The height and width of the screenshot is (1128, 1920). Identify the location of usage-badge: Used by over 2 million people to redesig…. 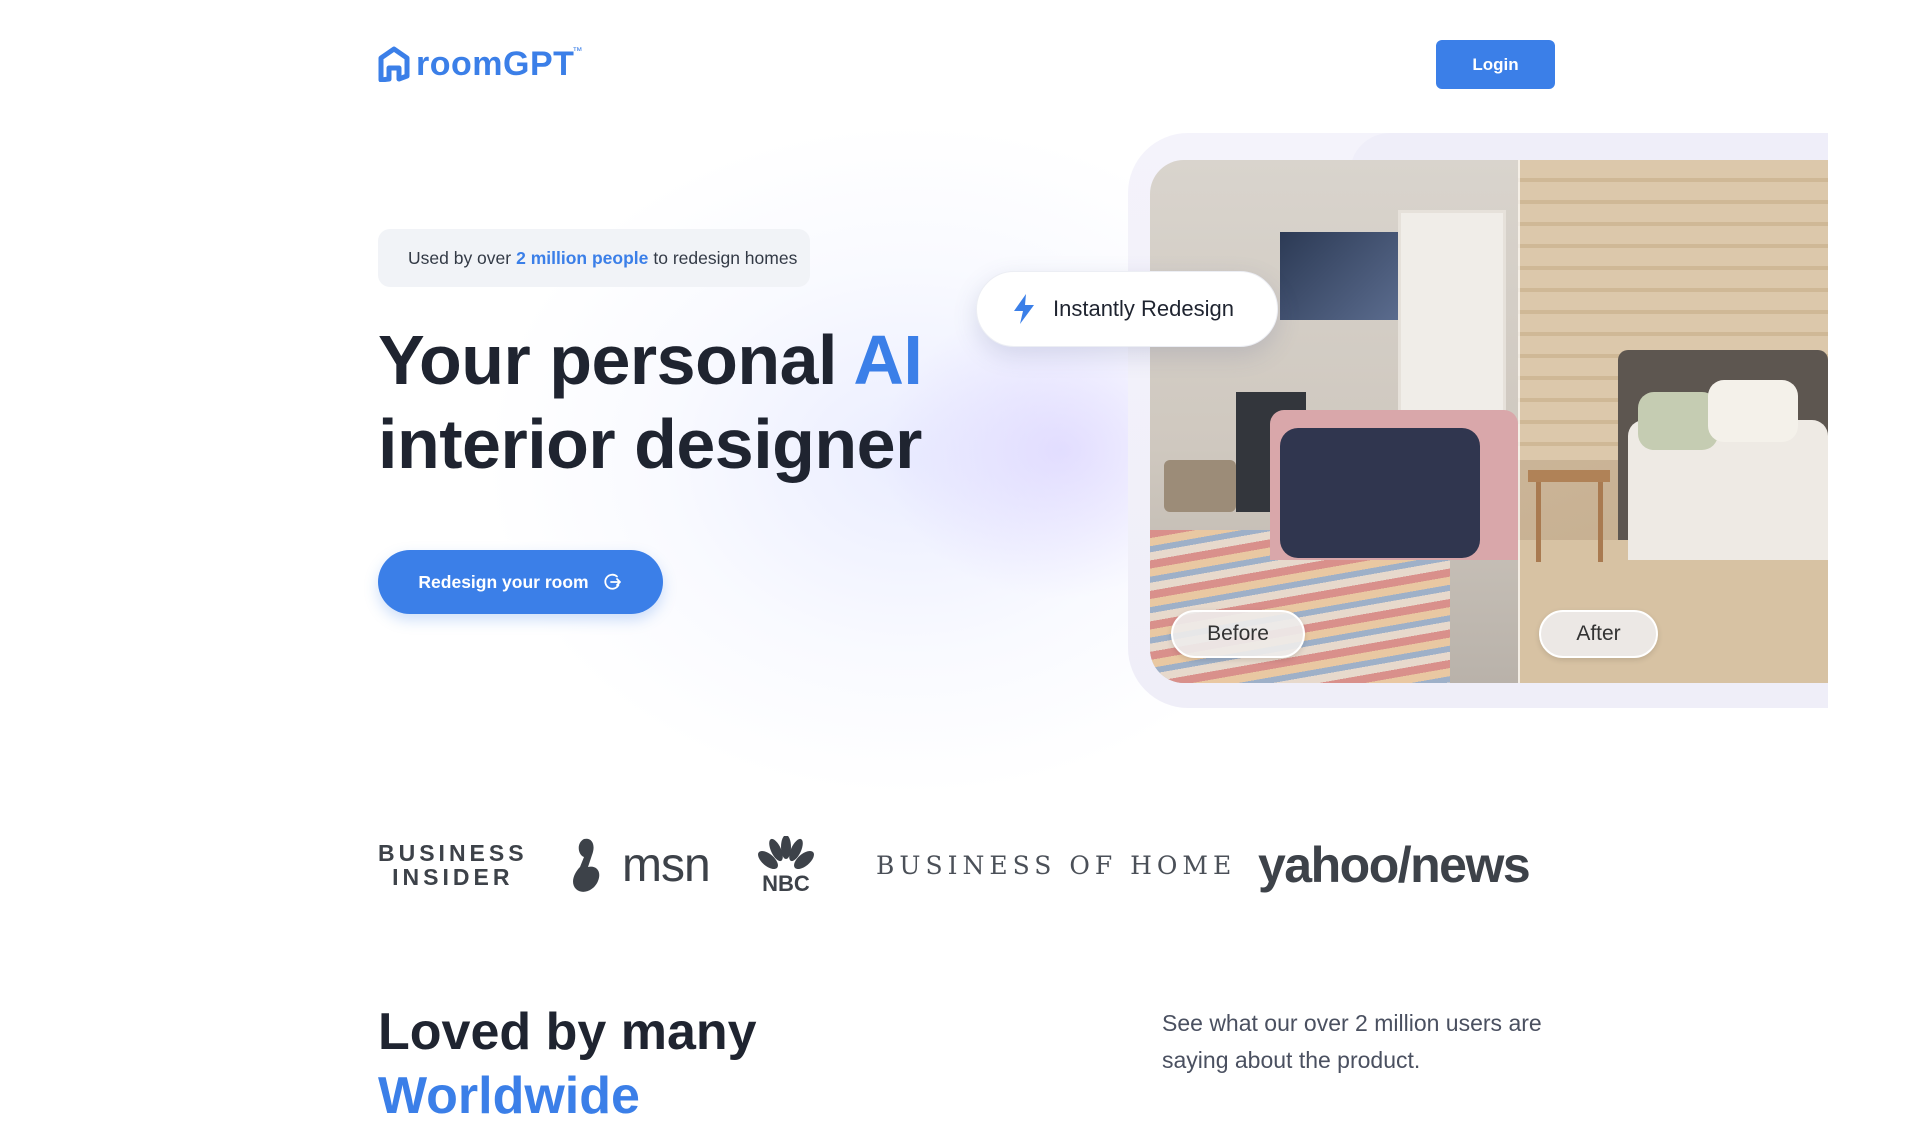
(594, 258).